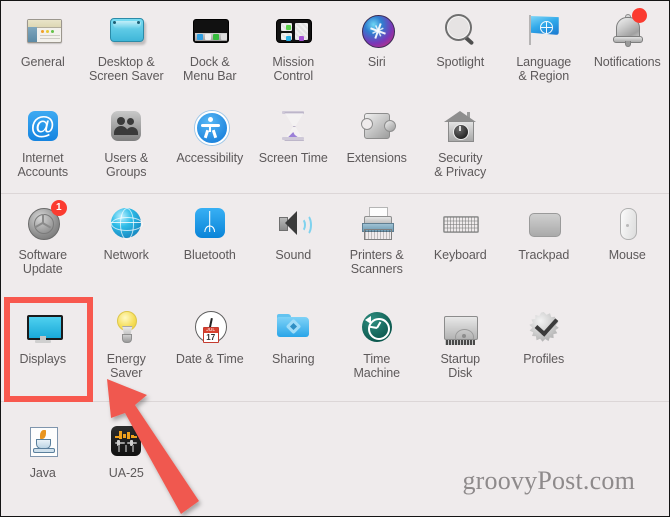  Describe the element at coordinates (294, 246) in the screenshot. I see `pref-item-sound: Sound` at that location.